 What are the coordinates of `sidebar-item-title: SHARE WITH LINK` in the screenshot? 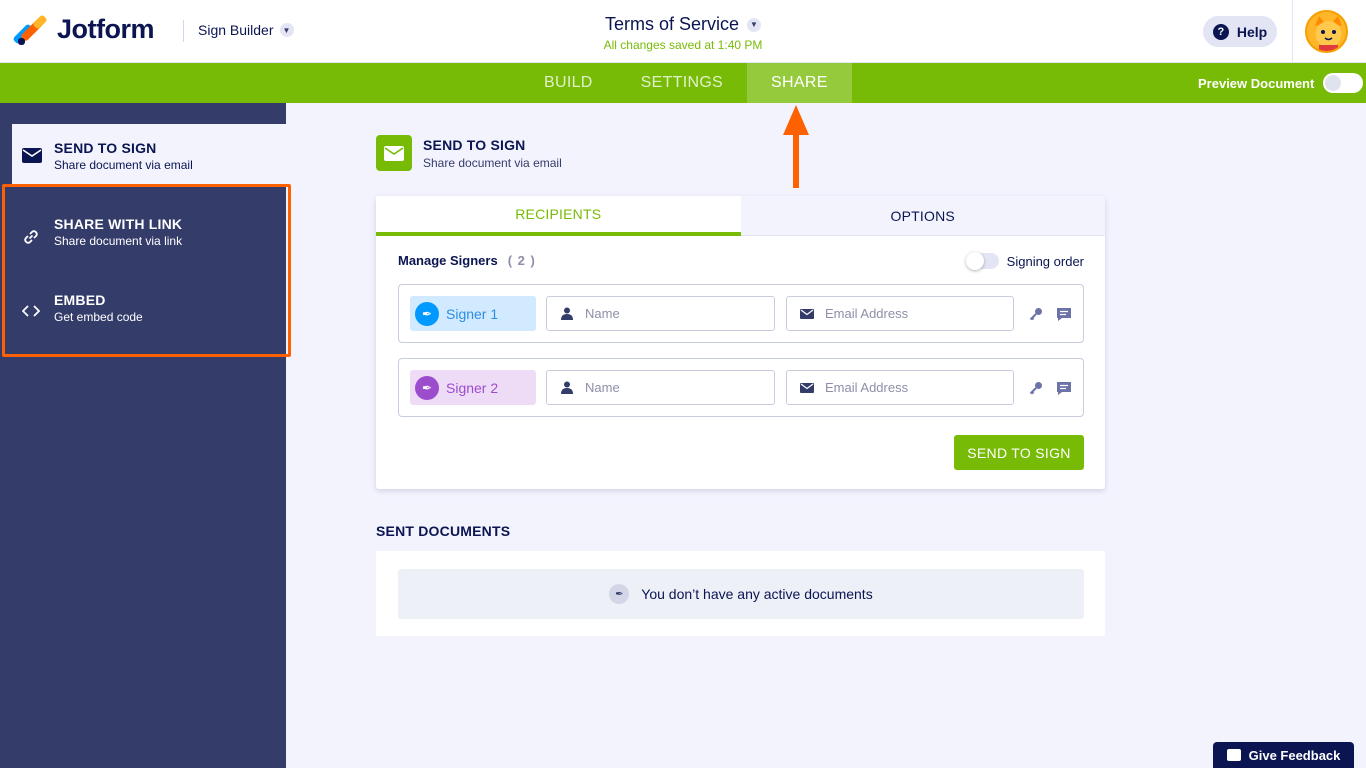 It's located at (118, 224).